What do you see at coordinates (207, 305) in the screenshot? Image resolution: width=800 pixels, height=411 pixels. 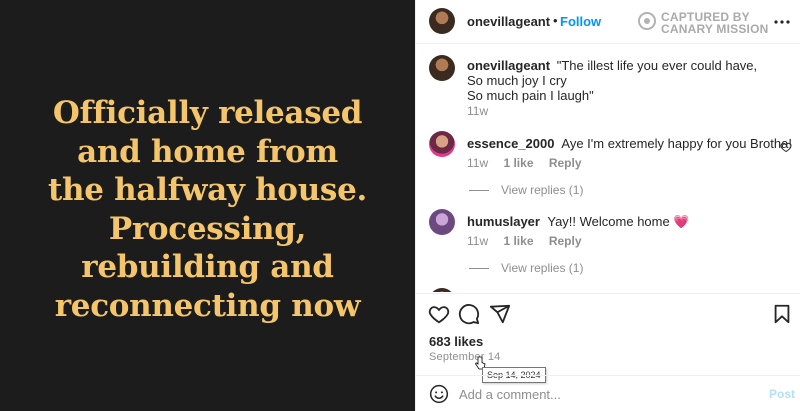 I see `post-image-line: reconnecting now` at bounding box center [207, 305].